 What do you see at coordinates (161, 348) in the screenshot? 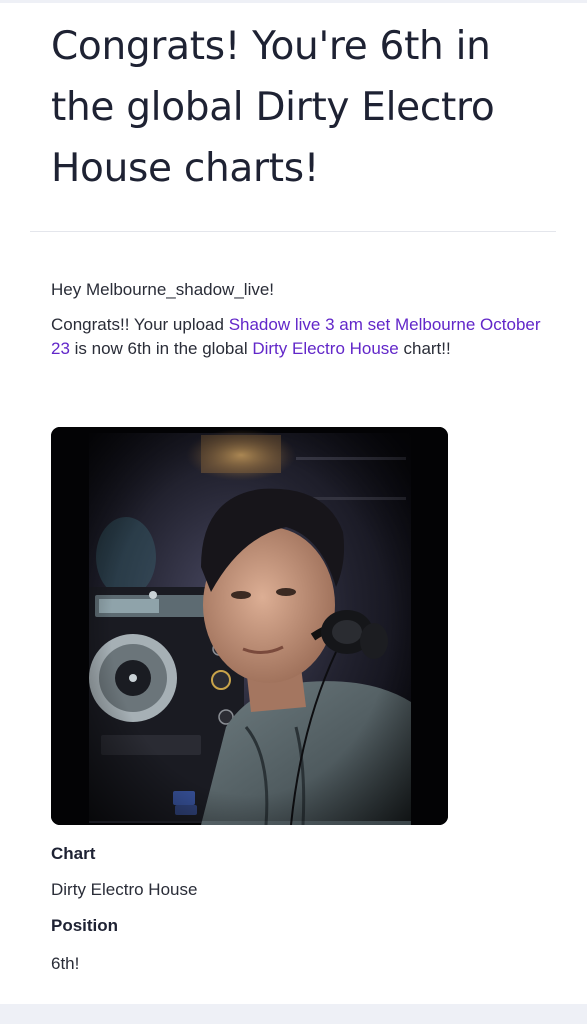
I see `message-middle: is now 6th in the global` at bounding box center [161, 348].